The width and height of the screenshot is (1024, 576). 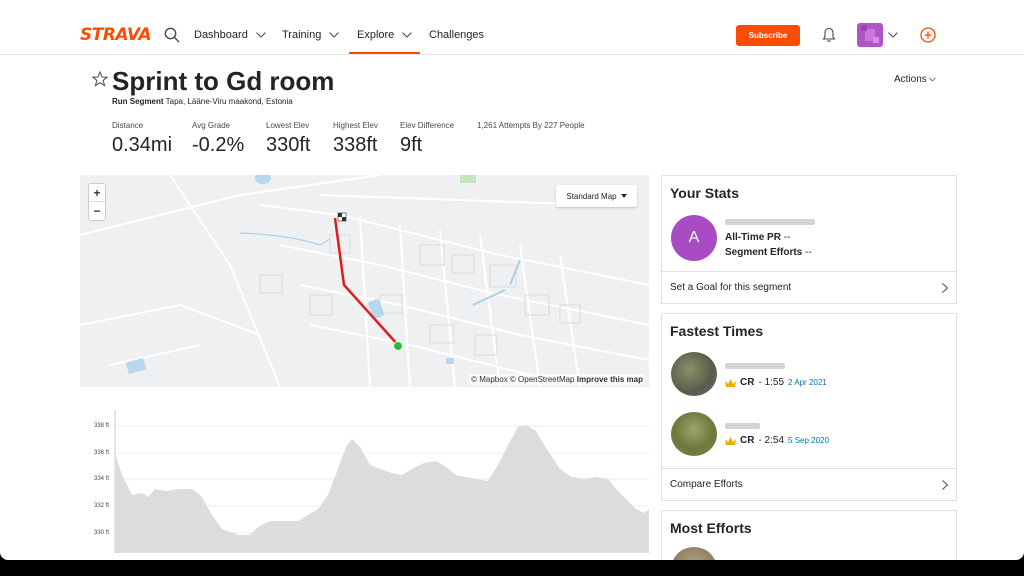 What do you see at coordinates (610, 379) in the screenshot?
I see `improve-map-link: Improve this map` at bounding box center [610, 379].